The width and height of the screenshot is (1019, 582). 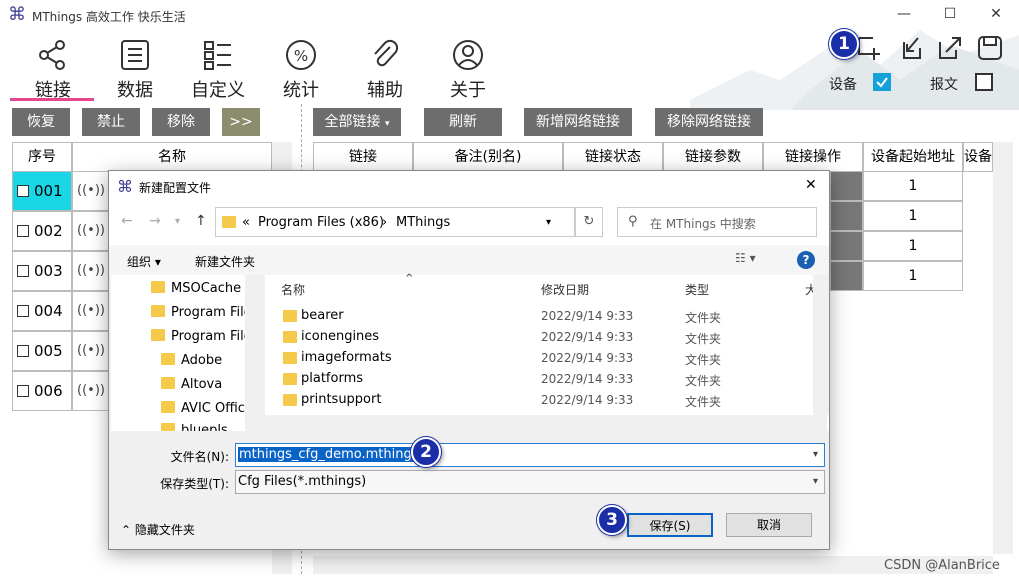 I want to click on remove-button: 移除, so click(x=181, y=122).